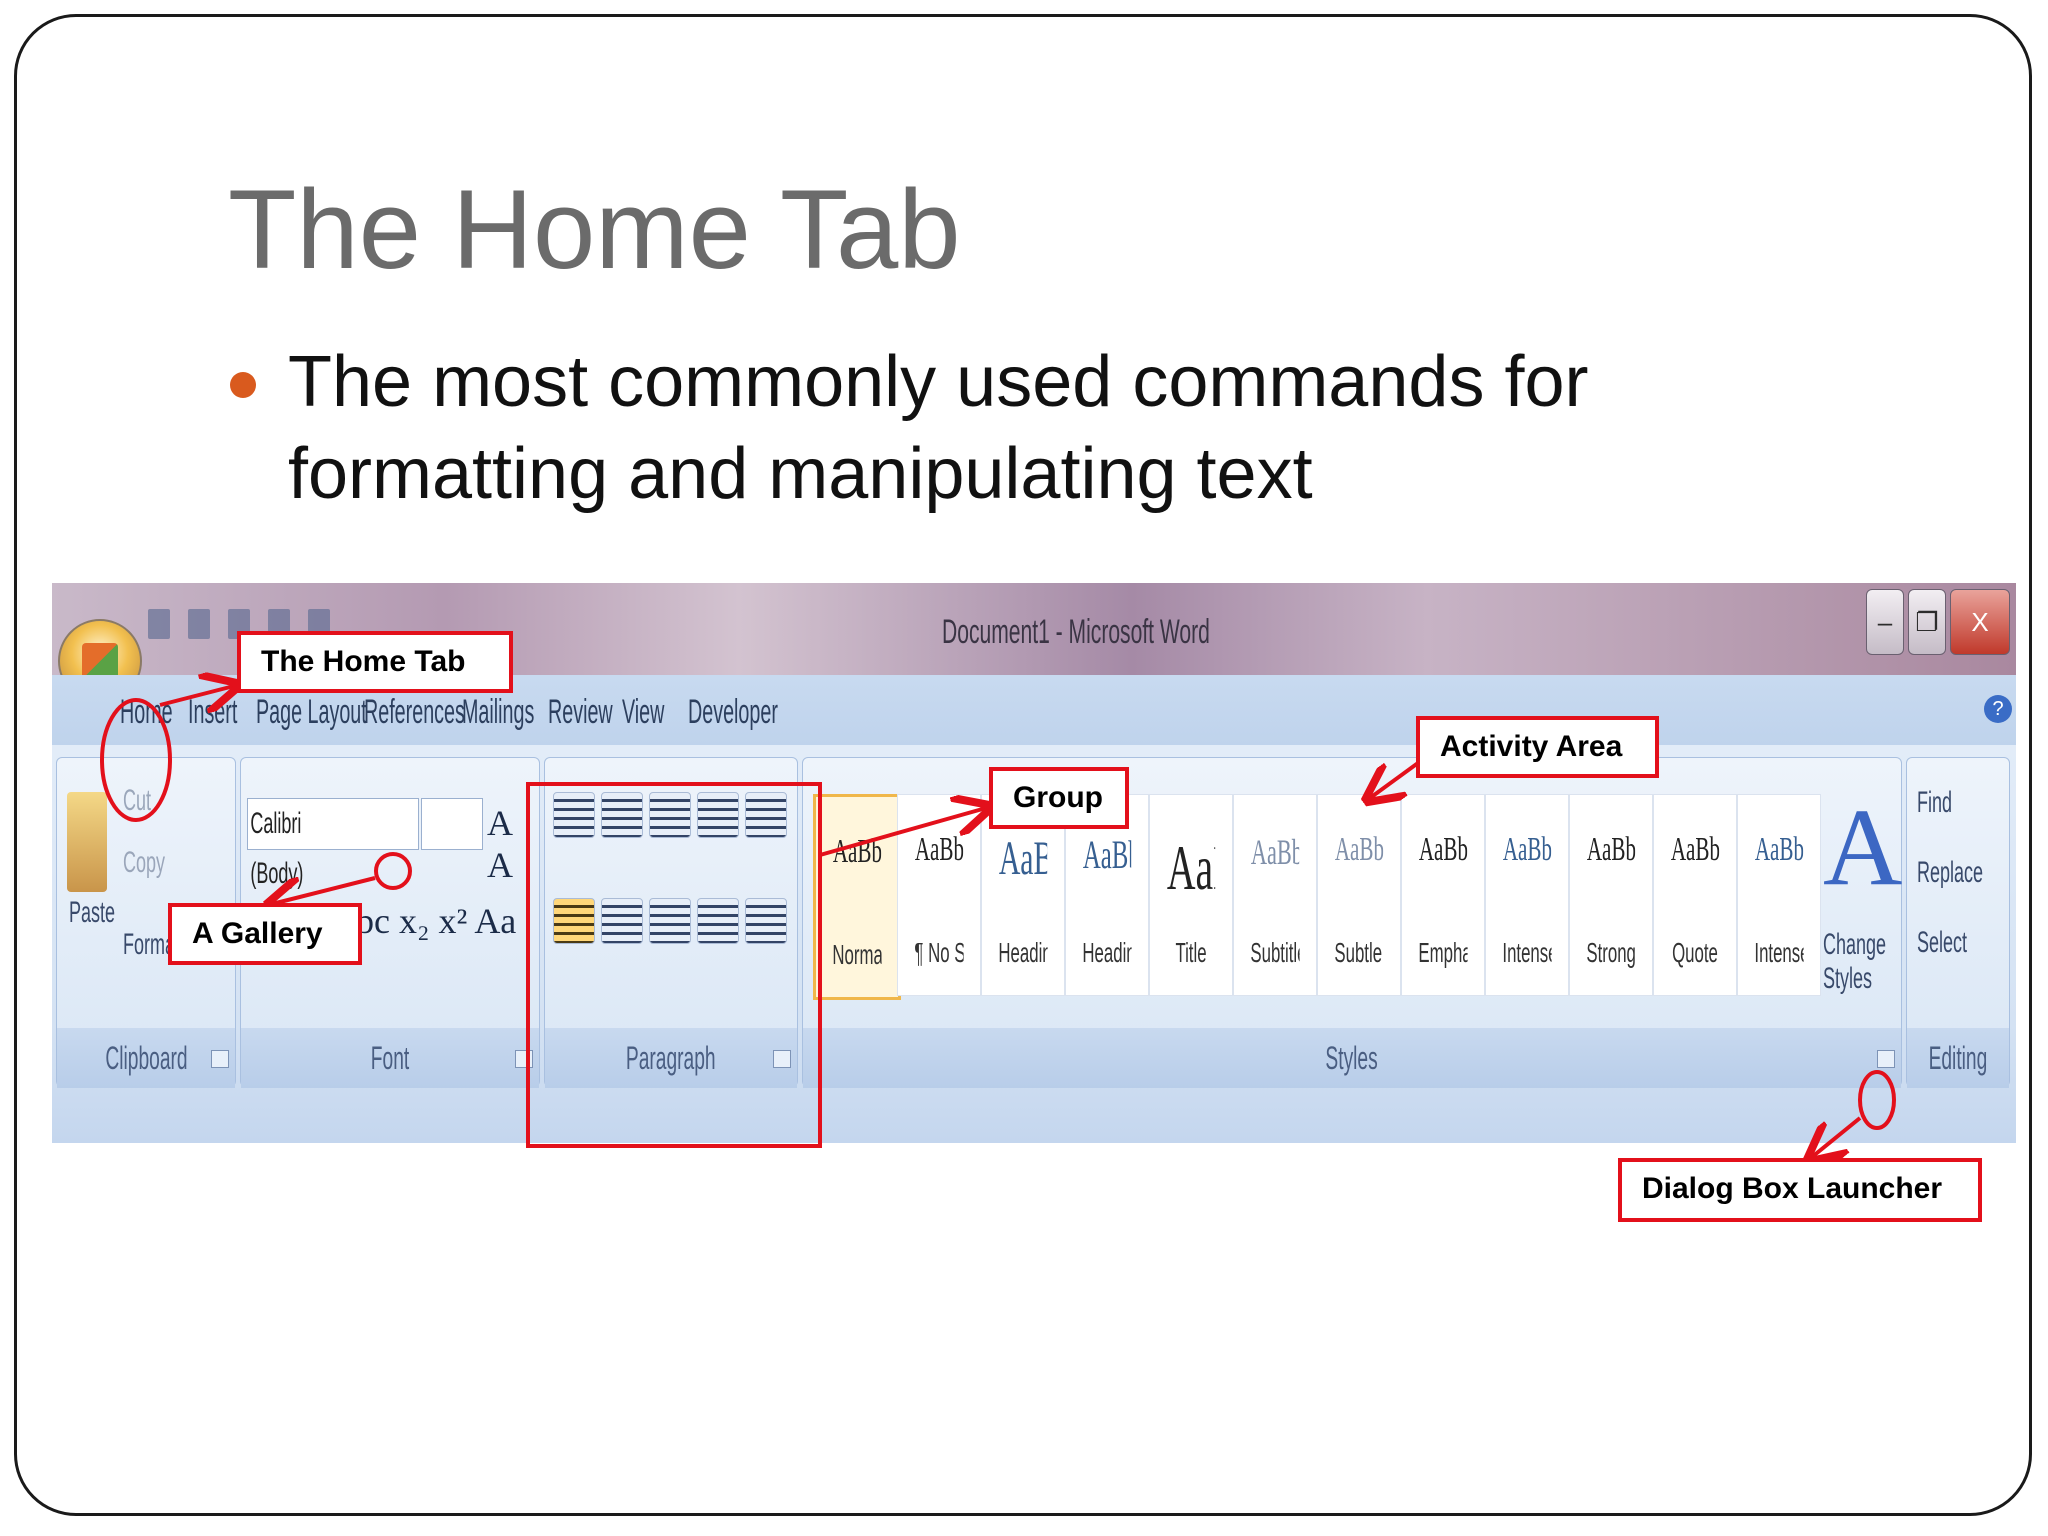  Describe the element at coordinates (1537, 747) in the screenshot. I see `callout-activity-area: Activity Area` at that location.